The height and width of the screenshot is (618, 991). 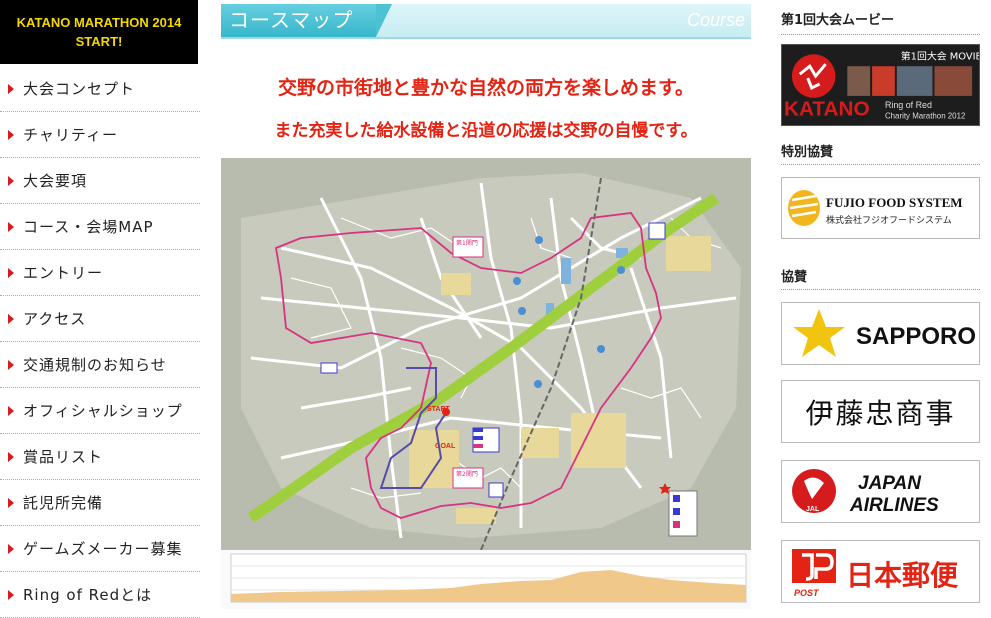 I want to click on section-header: コースマップ Course, so click(x=486, y=21).